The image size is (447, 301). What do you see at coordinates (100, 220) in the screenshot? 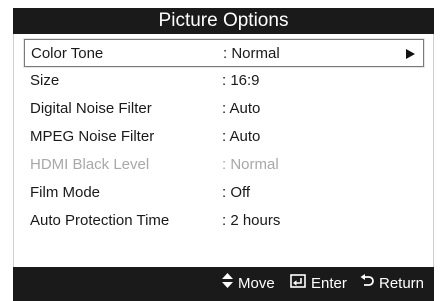
I see `option-label: Auto Protection Time` at bounding box center [100, 220].